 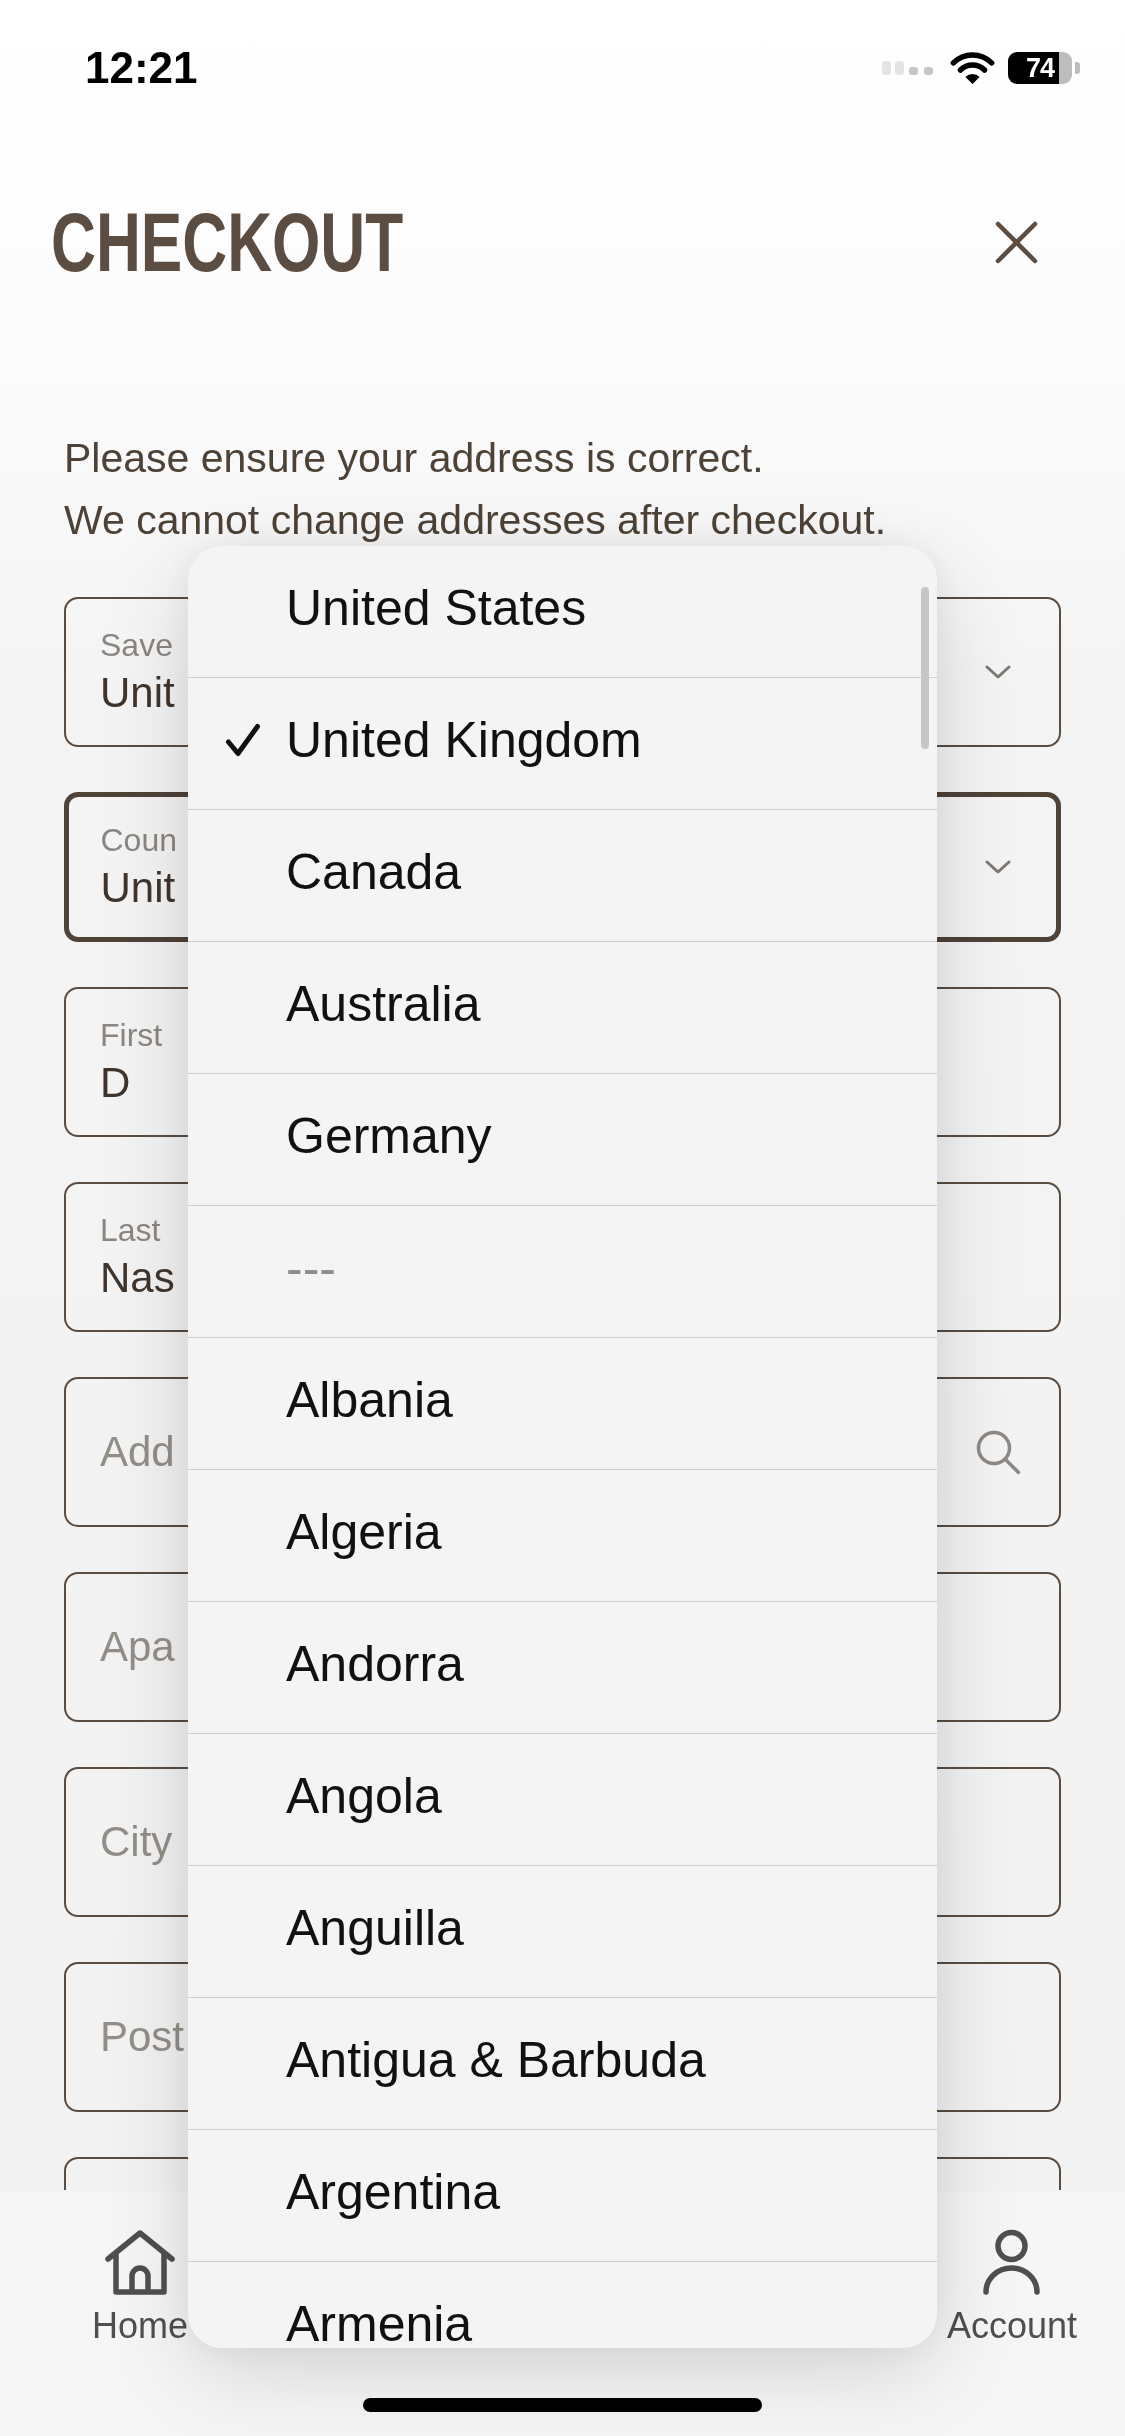 I want to click on menu-item: Angola, so click(x=562, y=1800).